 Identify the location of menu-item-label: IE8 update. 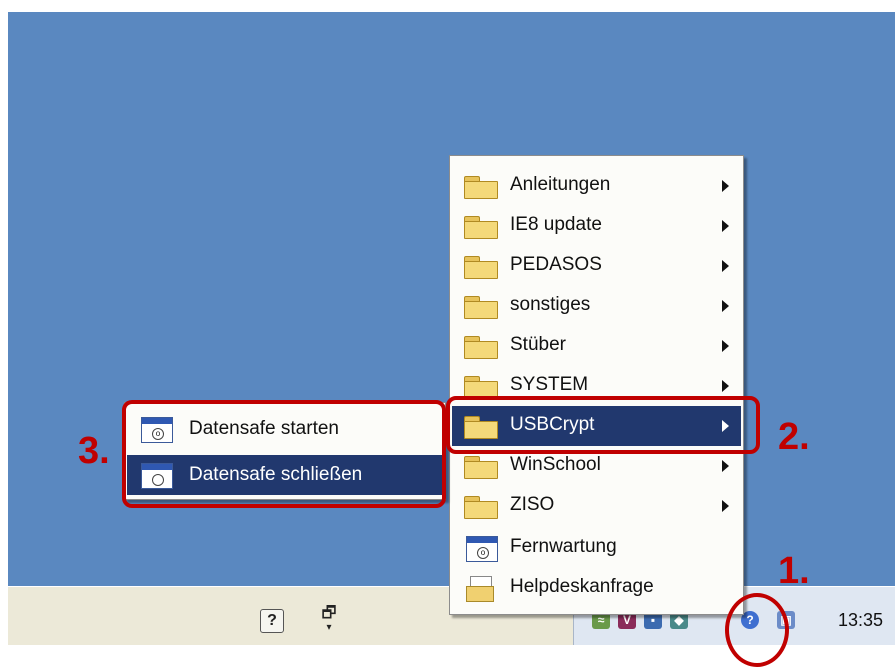
(556, 224).